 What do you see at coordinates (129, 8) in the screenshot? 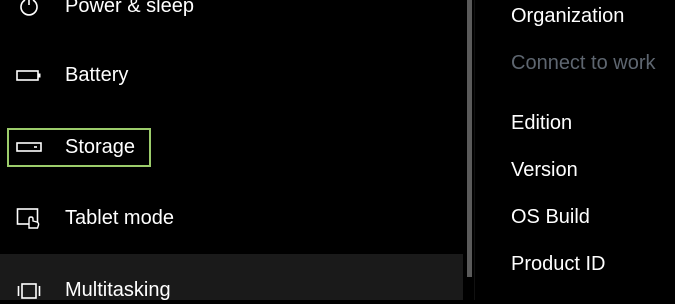
I see `nav-item-label: Power & sleep` at bounding box center [129, 8].